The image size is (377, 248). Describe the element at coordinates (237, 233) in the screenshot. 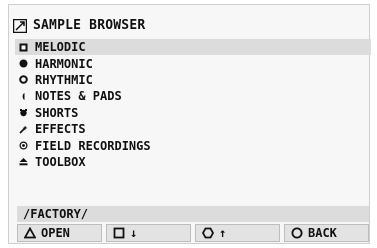

I see `up-button: ↑` at that location.